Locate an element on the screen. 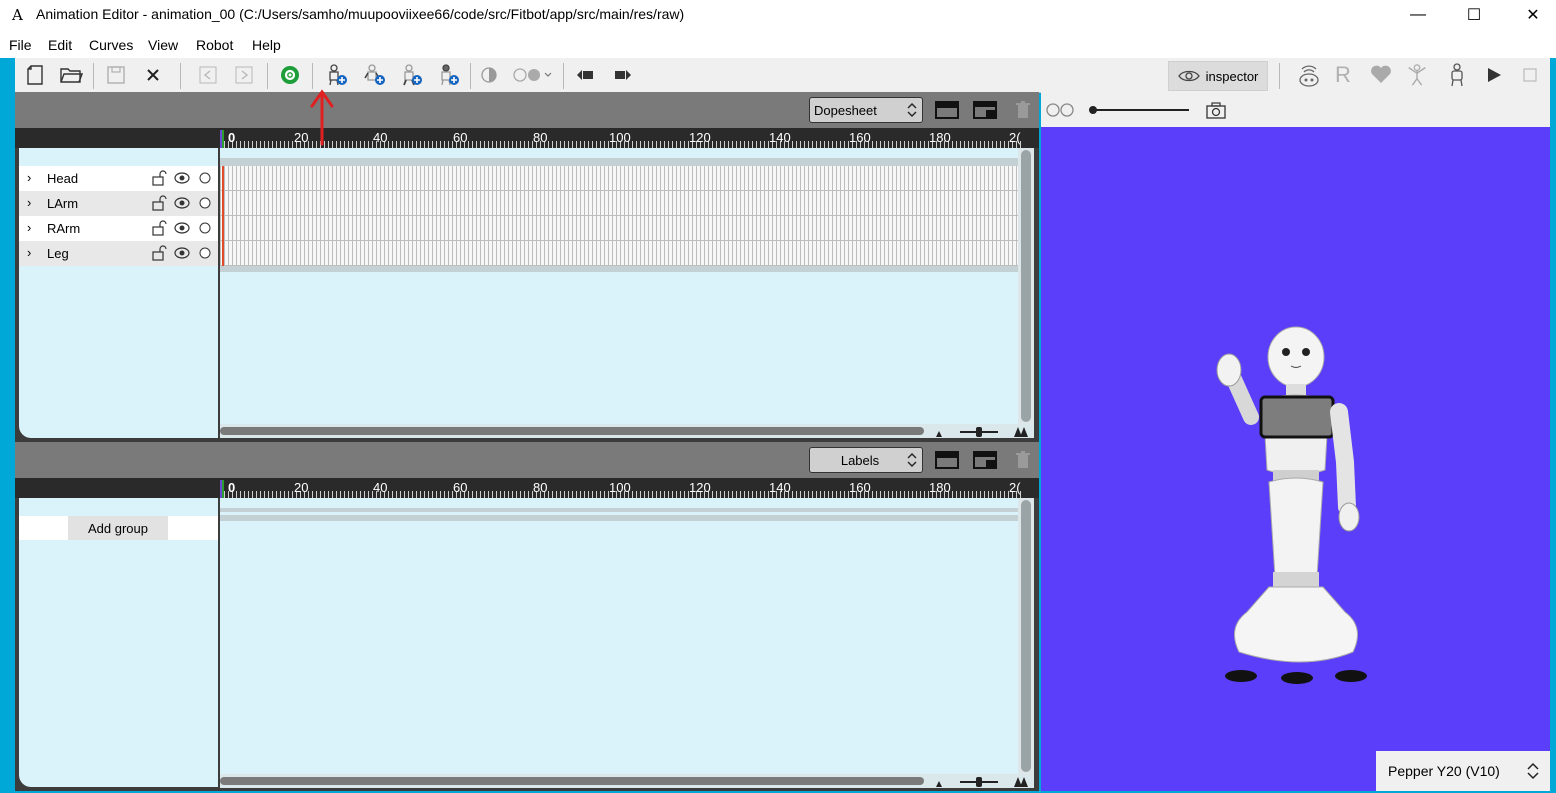 The width and height of the screenshot is (1556, 793). settings-button is located at coordinates (290, 75).